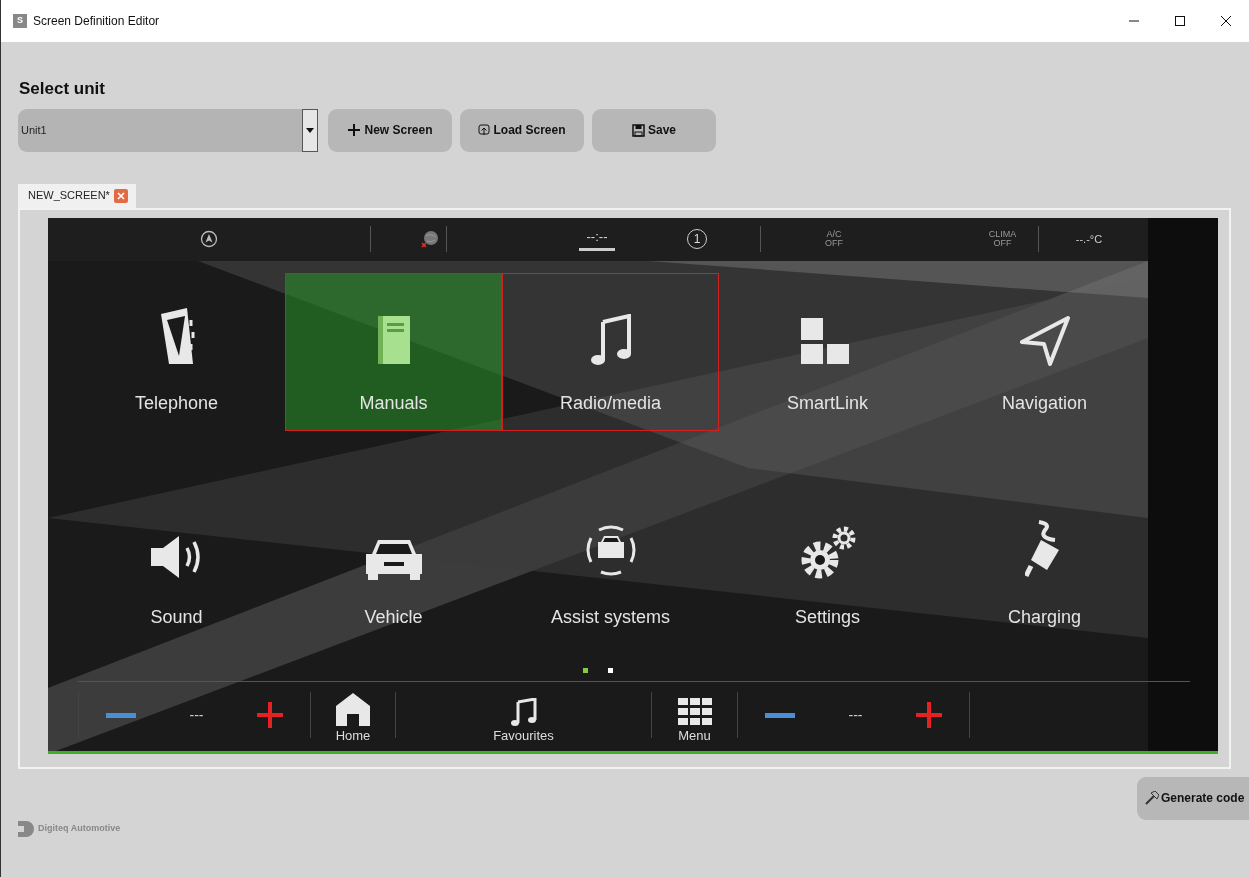  I want to click on save-icon, so click(638, 130).